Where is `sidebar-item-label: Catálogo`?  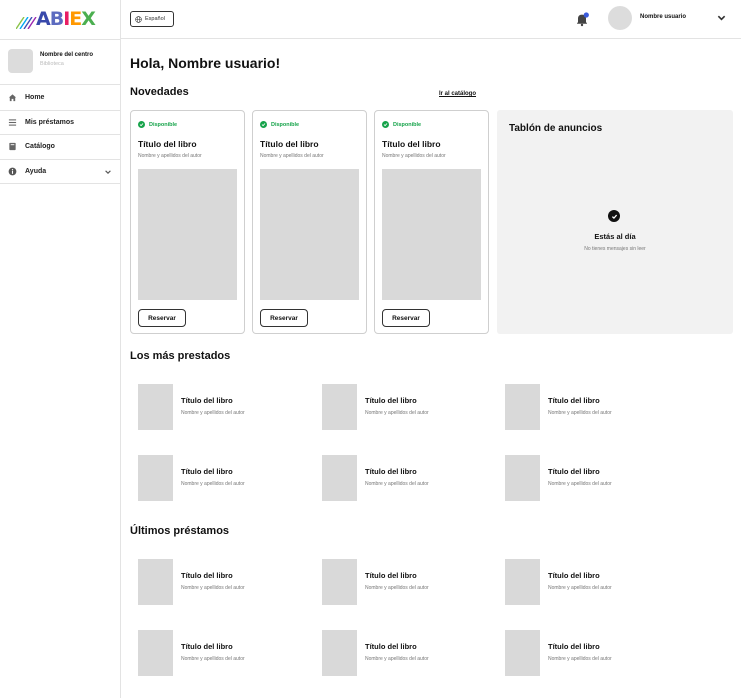
sidebar-item-label: Catálogo is located at coordinates (40, 147).